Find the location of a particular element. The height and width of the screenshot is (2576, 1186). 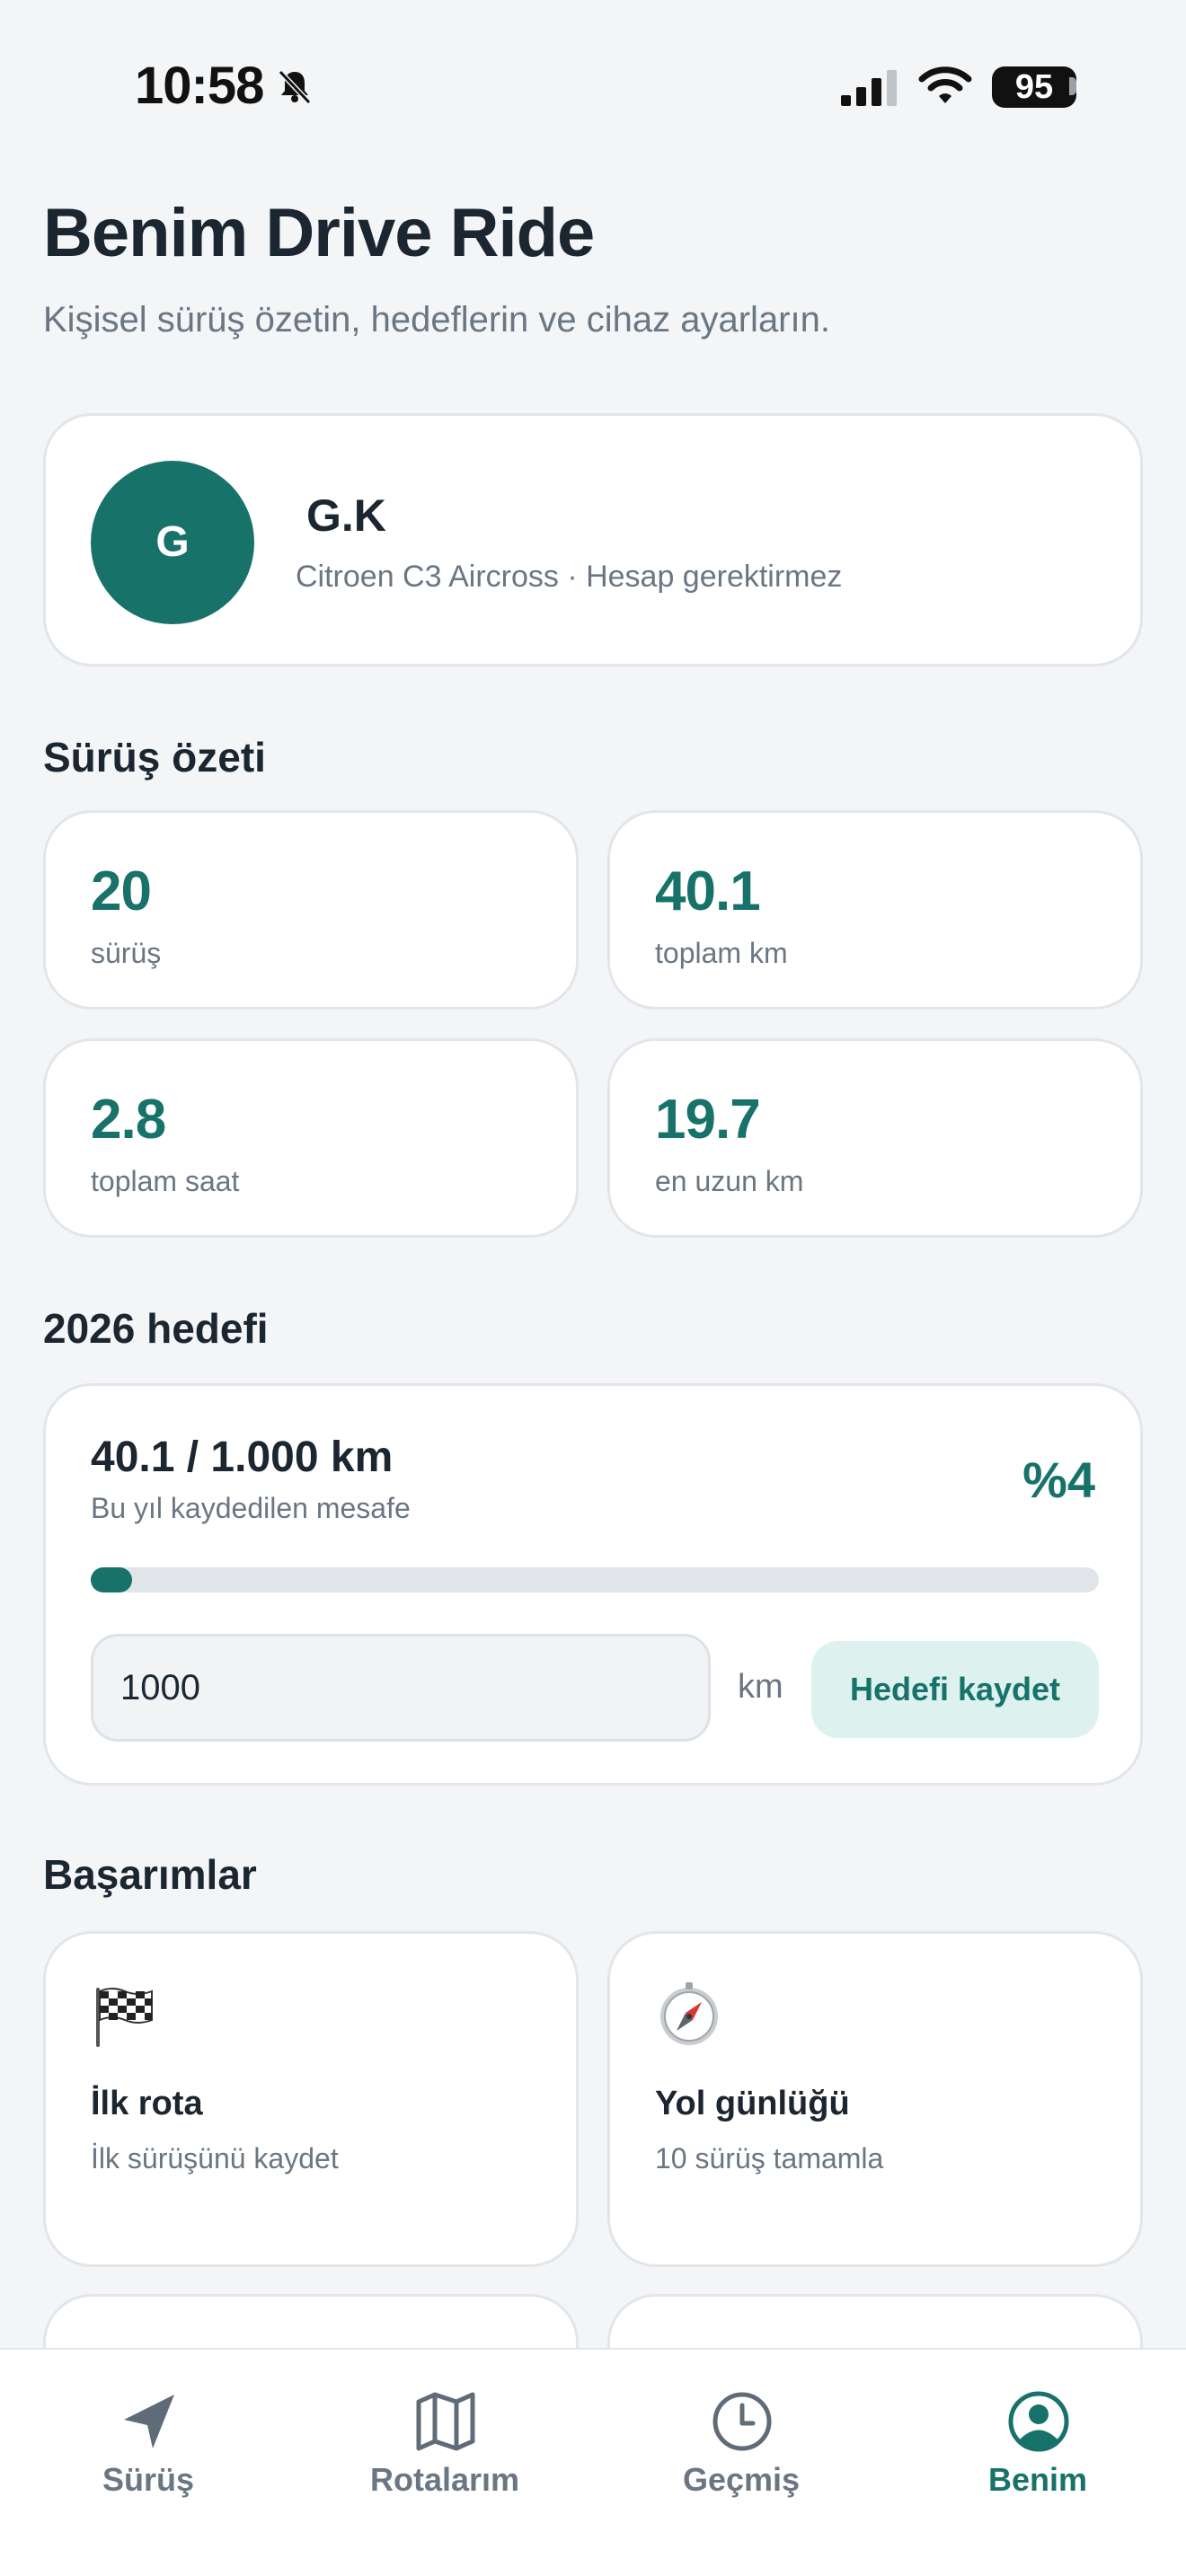

stat-card-total-hours: 2.8 toplam saat is located at coordinates (311, 1138).